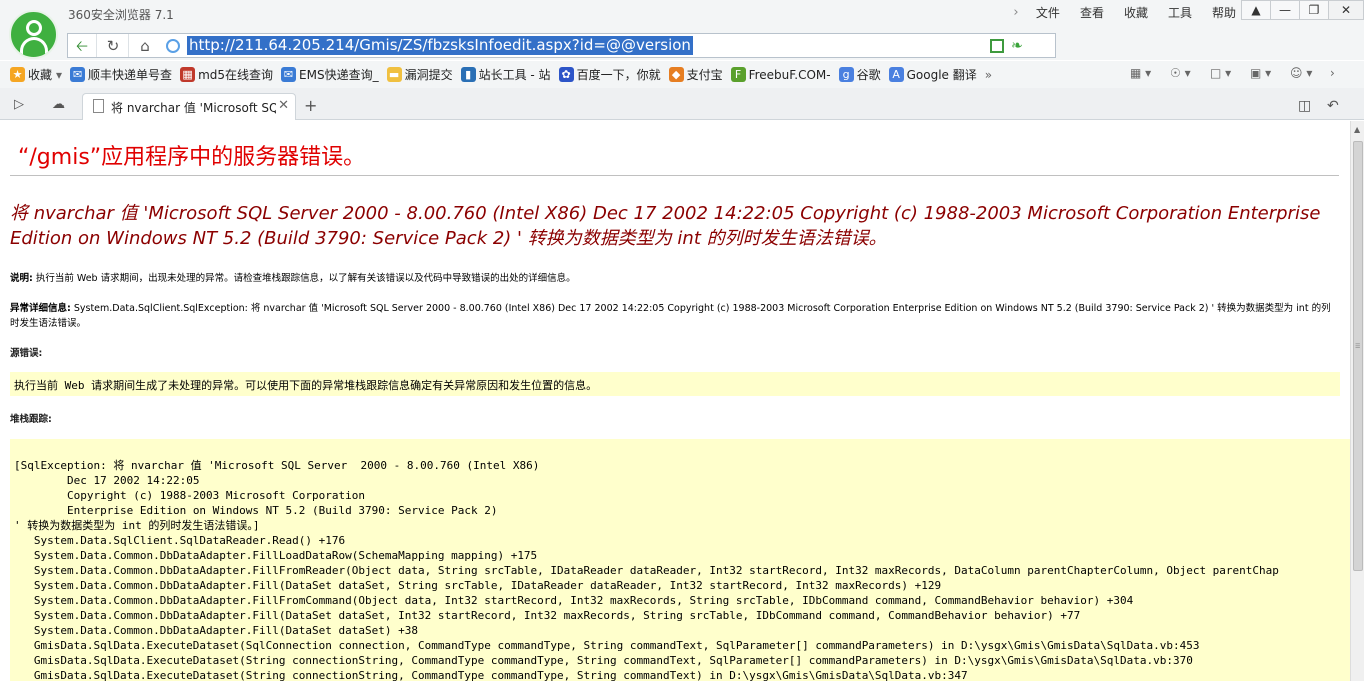  What do you see at coordinates (1343, 74) in the screenshot?
I see `more-icon: ›` at bounding box center [1343, 74].